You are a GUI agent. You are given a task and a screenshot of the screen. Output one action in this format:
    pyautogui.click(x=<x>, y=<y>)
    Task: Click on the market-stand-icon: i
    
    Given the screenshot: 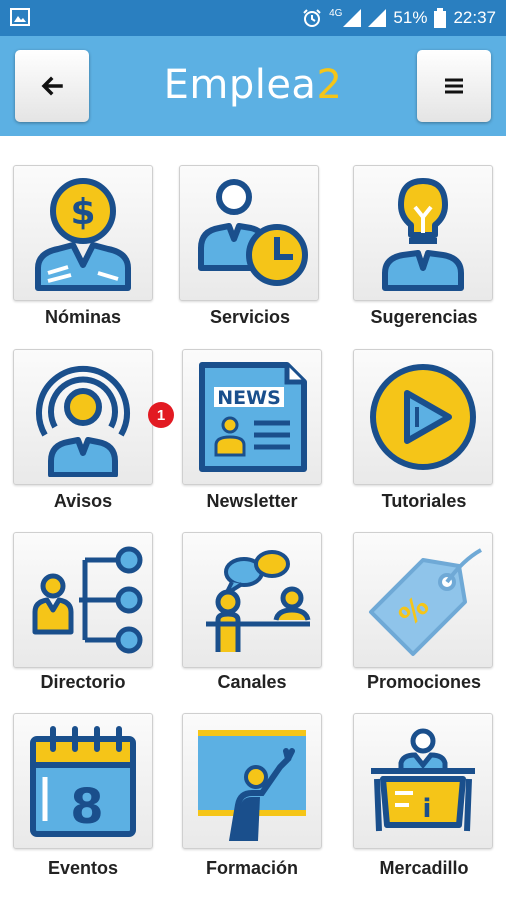 What is the action you would take?
    pyautogui.click(x=423, y=780)
    